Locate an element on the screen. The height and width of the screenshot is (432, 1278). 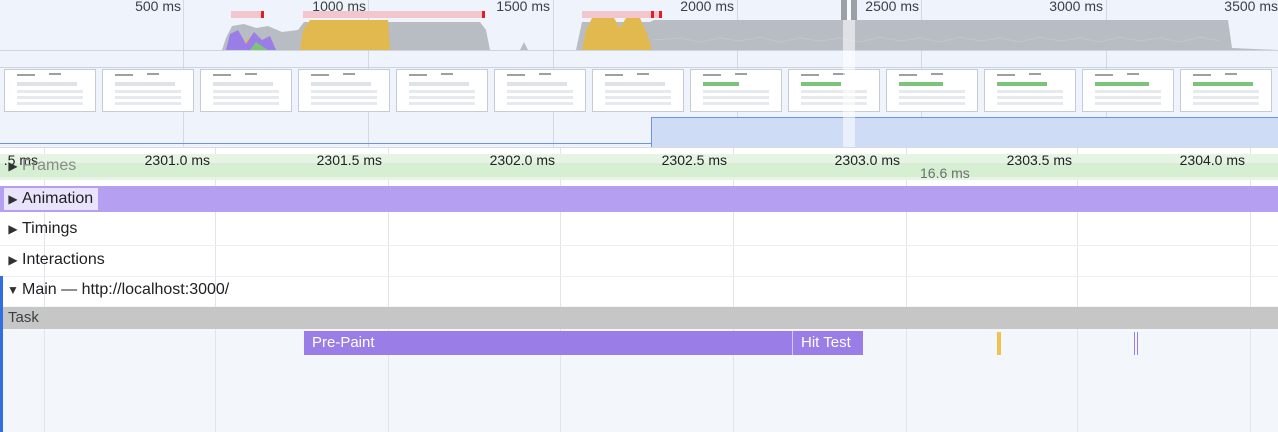
task-event: Task is located at coordinates (640, 318).